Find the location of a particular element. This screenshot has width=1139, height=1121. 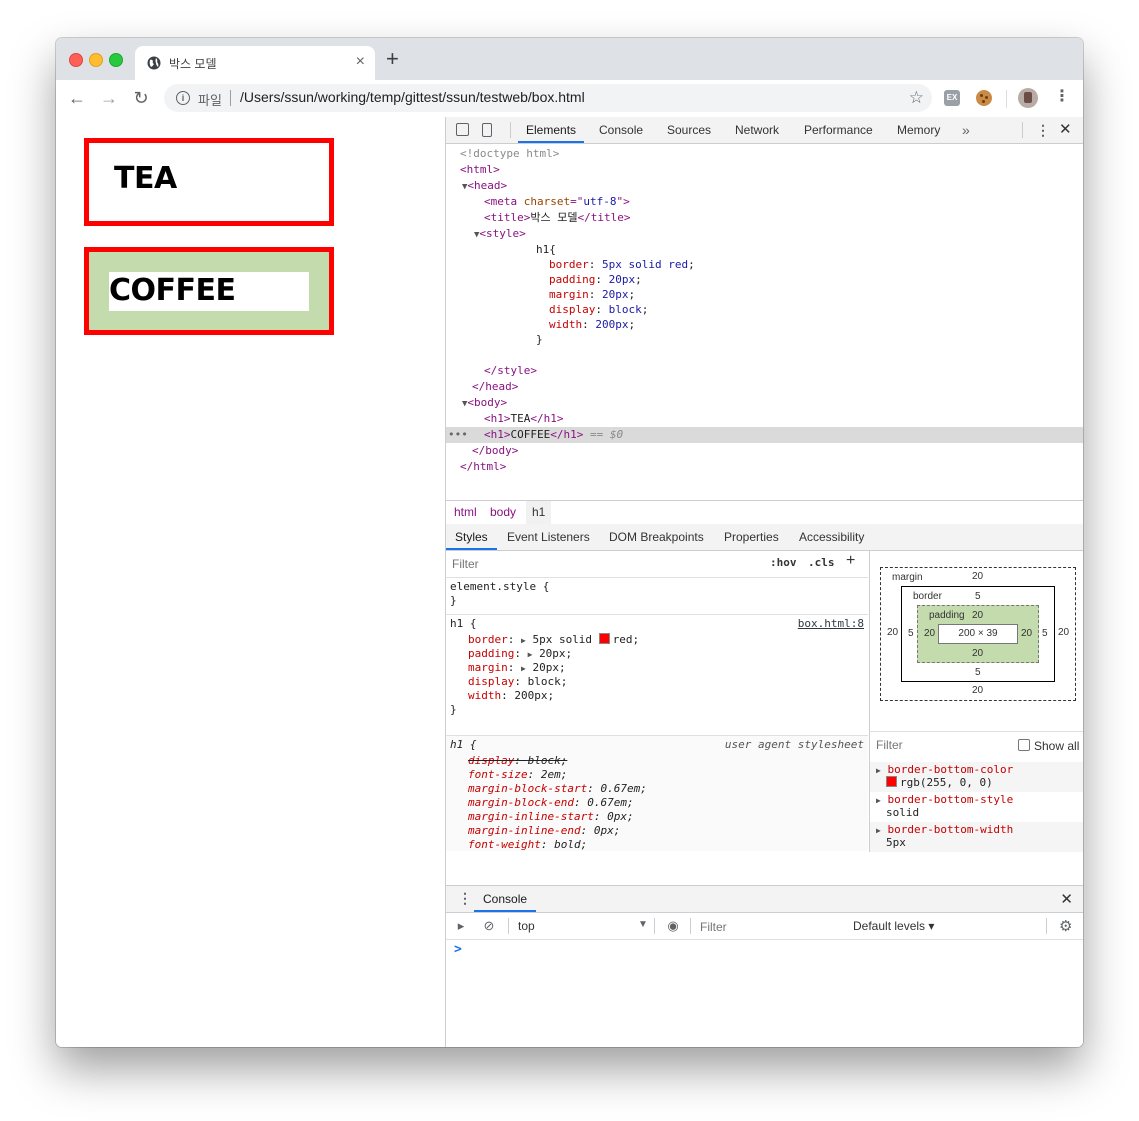

sidebar-toggle-icon: ▸ is located at coordinates (461, 926).